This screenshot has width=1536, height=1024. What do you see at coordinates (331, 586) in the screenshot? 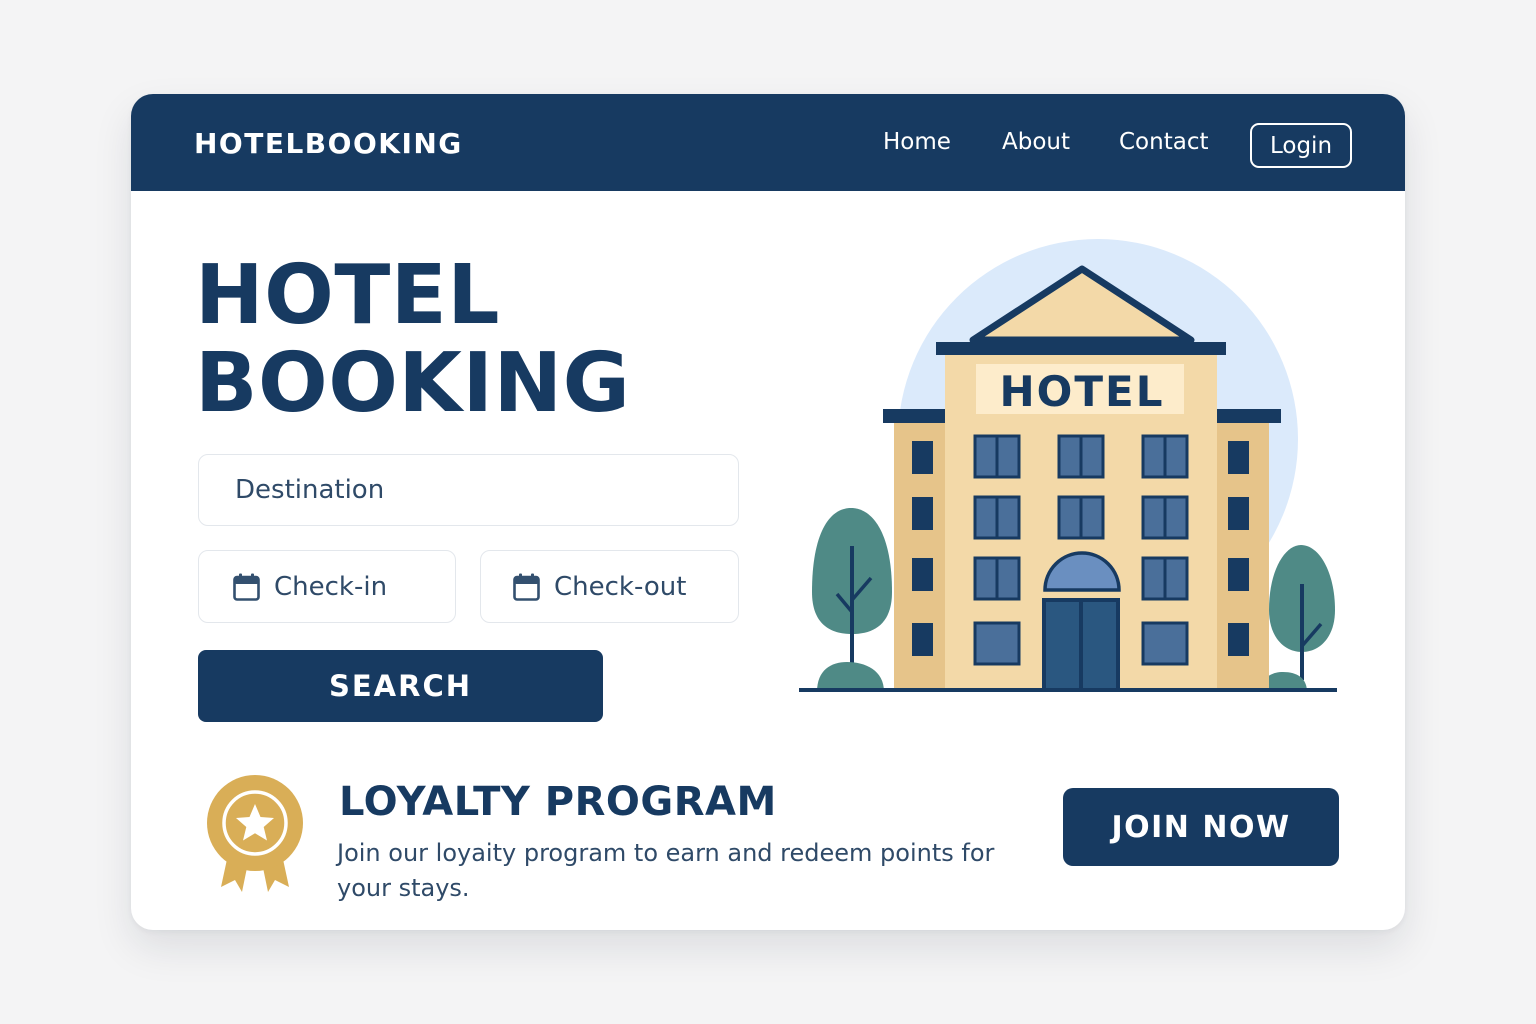
I see `check-in-label: Check-in` at bounding box center [331, 586].